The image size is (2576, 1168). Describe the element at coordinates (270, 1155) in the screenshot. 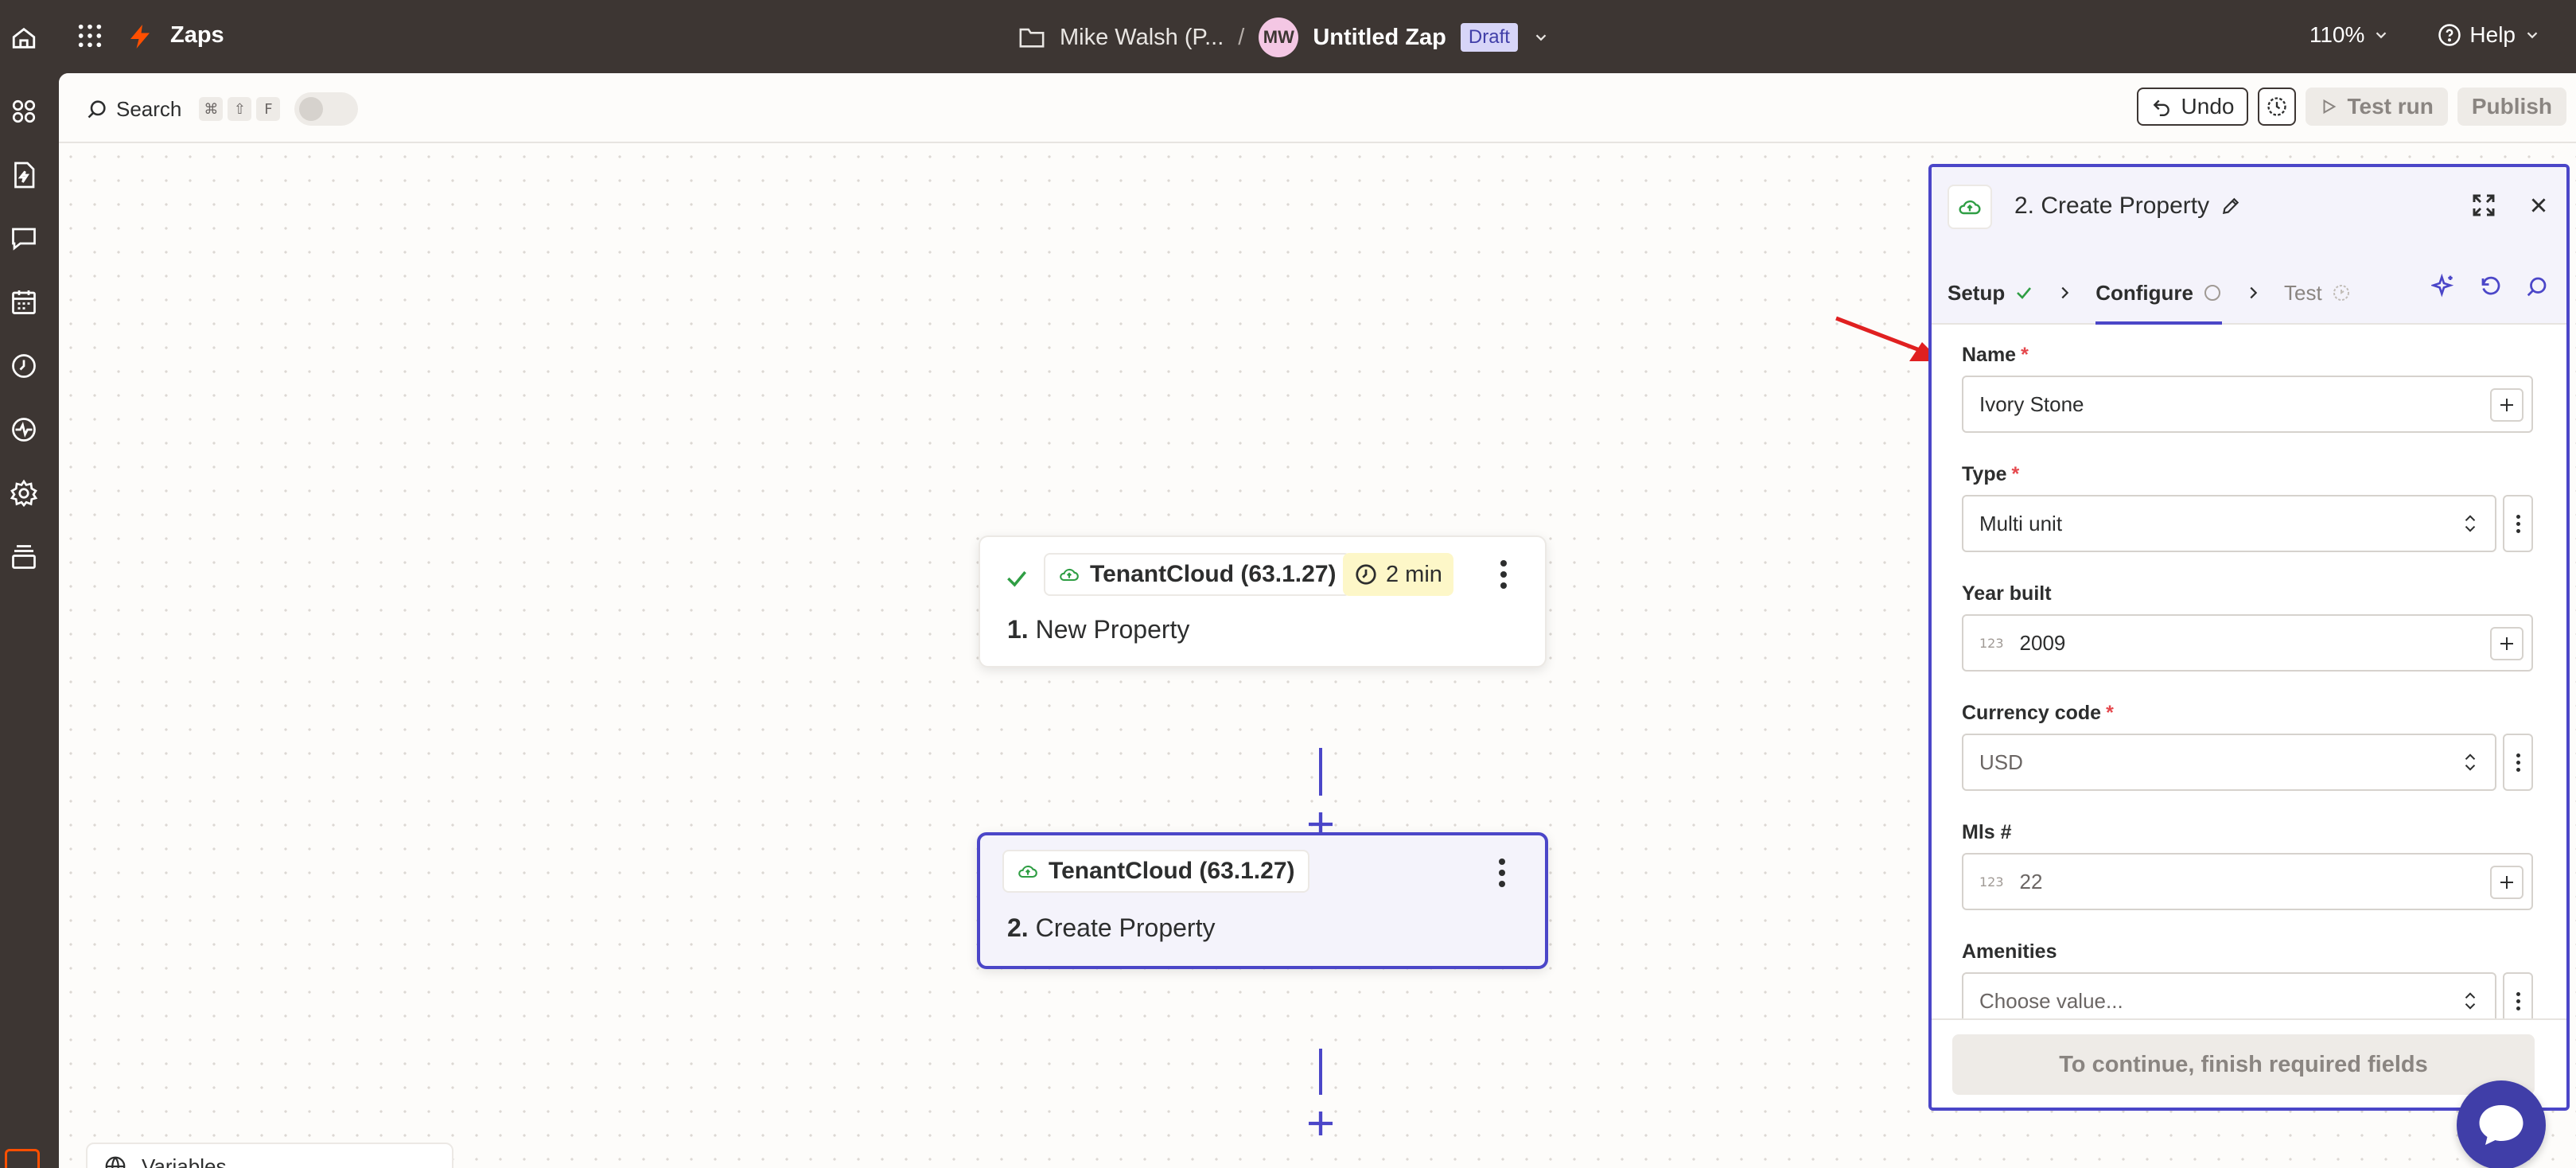

I see `canvas-bottom-bar: Variables` at that location.